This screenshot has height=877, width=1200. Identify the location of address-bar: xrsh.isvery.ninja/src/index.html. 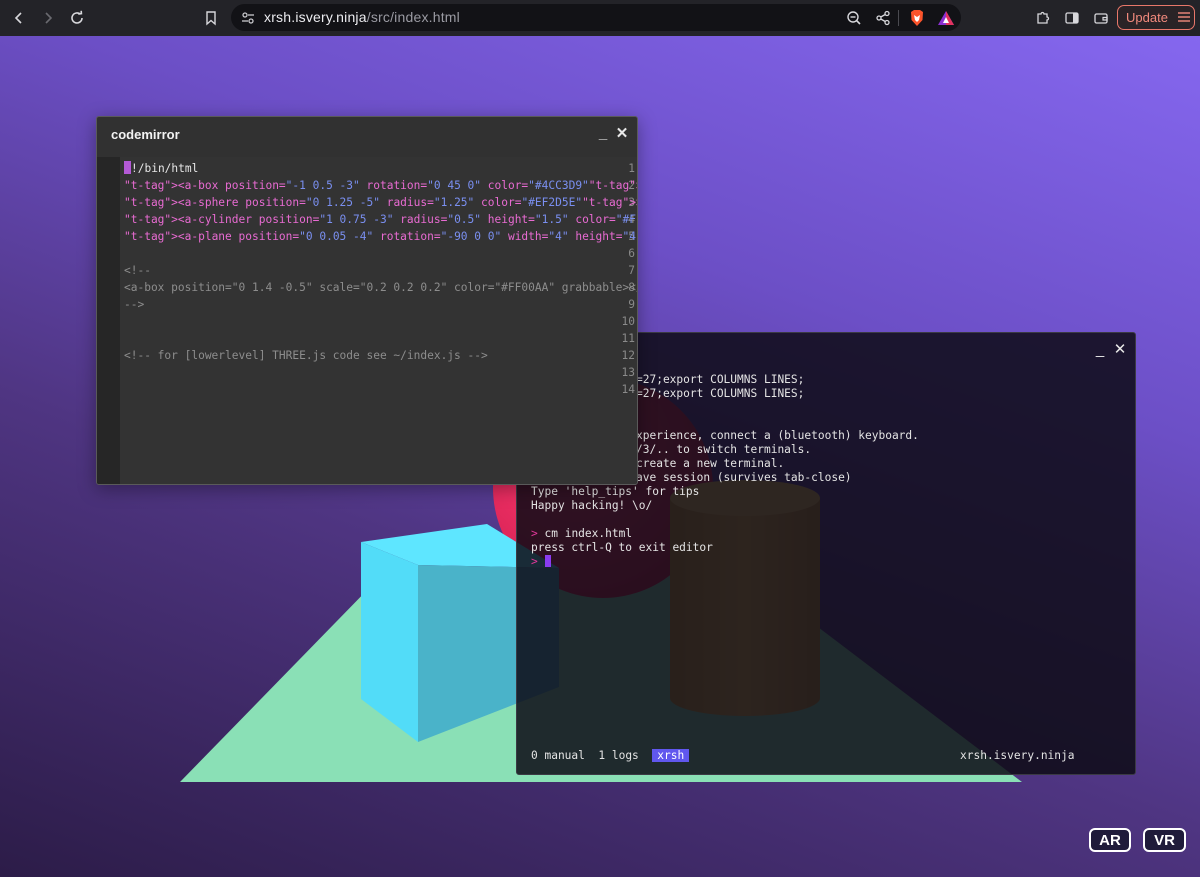
(596, 17).